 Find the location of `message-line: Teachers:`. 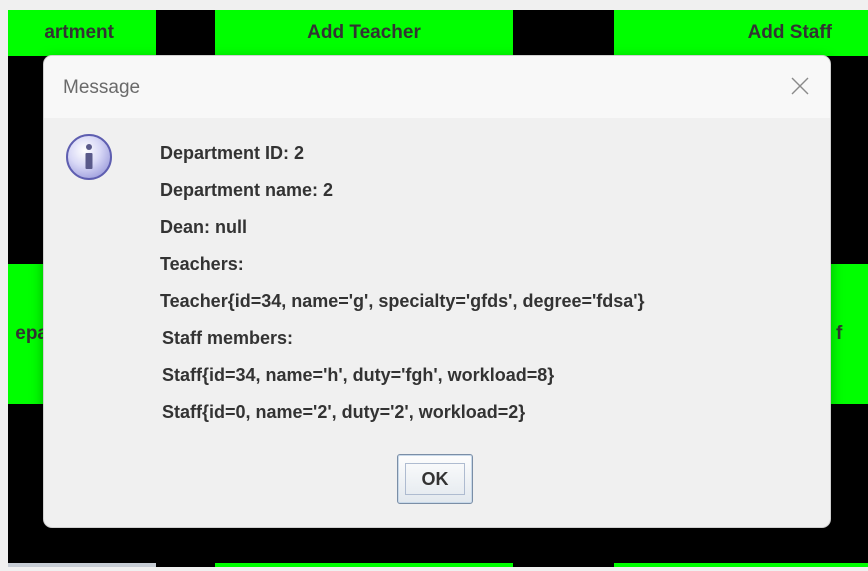

message-line: Teachers: is located at coordinates (202, 264).